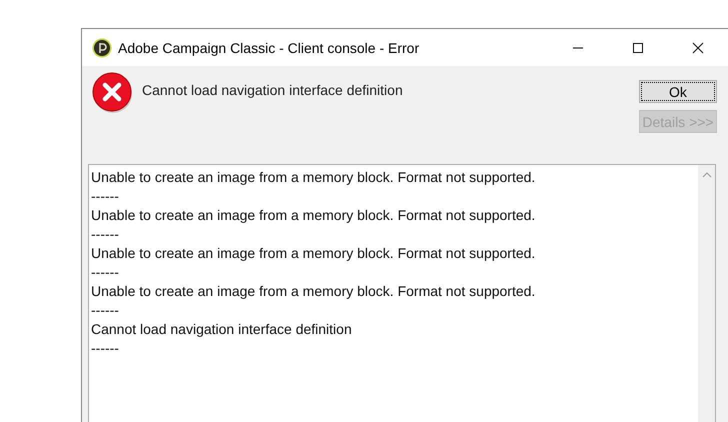 The image size is (728, 422). I want to click on maximize-icon, so click(638, 48).